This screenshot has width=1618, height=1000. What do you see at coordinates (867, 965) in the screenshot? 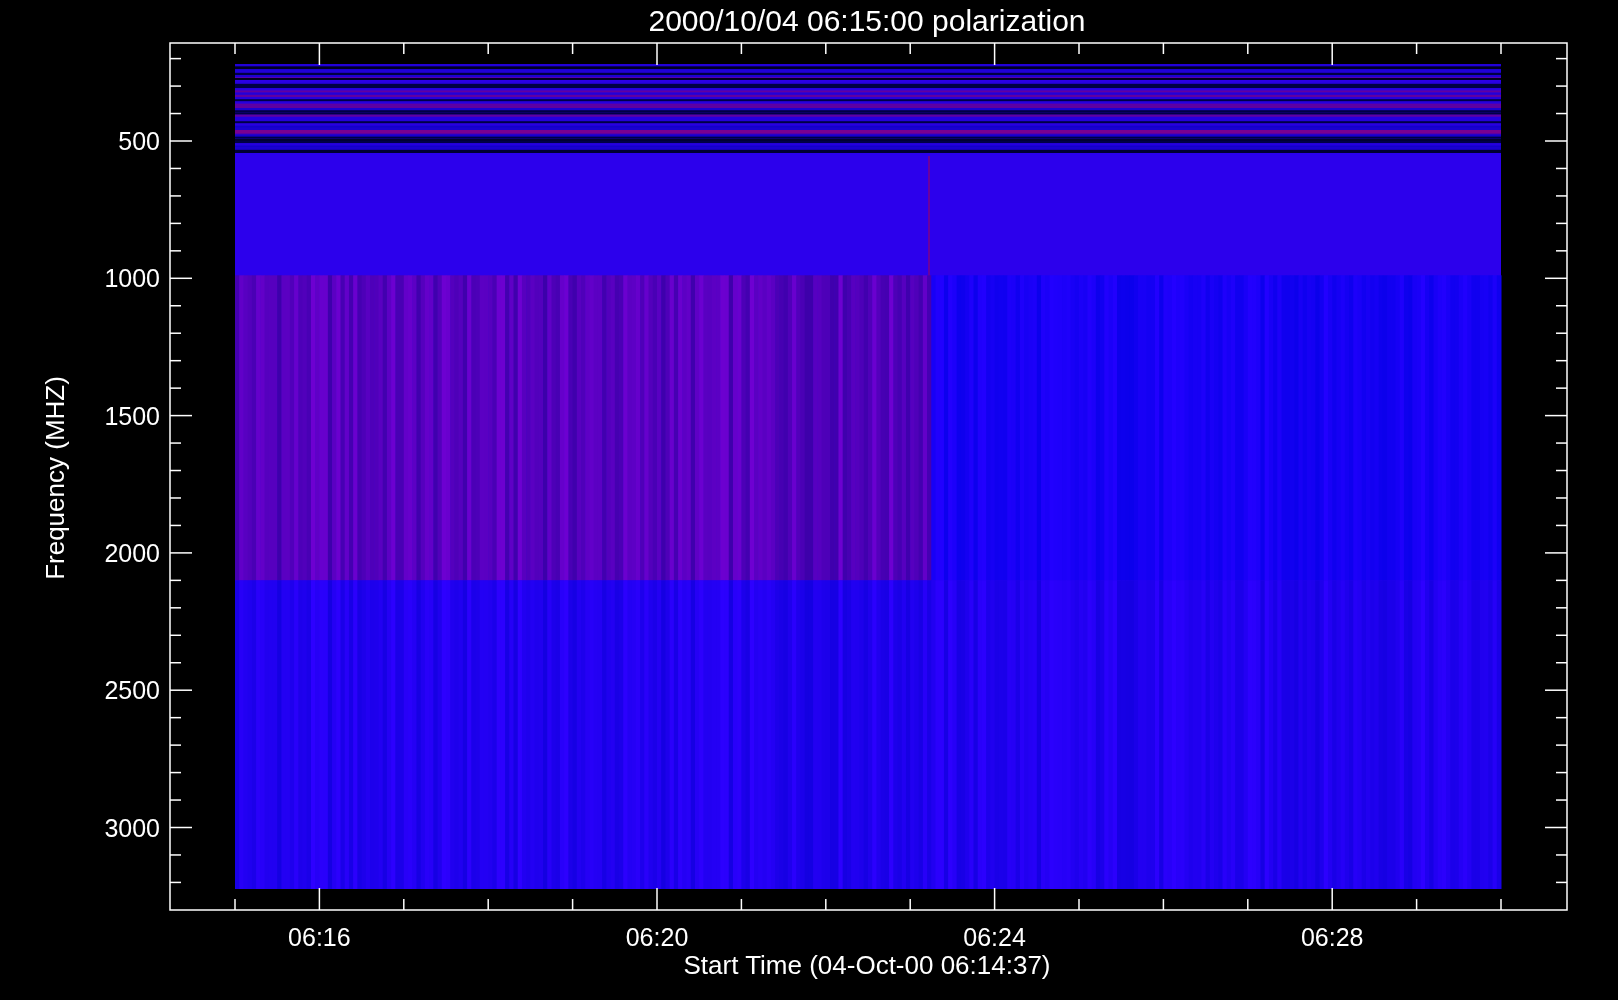
I see `x-axis-label: Start Time (04-Oct-00 06:14:37)` at bounding box center [867, 965].